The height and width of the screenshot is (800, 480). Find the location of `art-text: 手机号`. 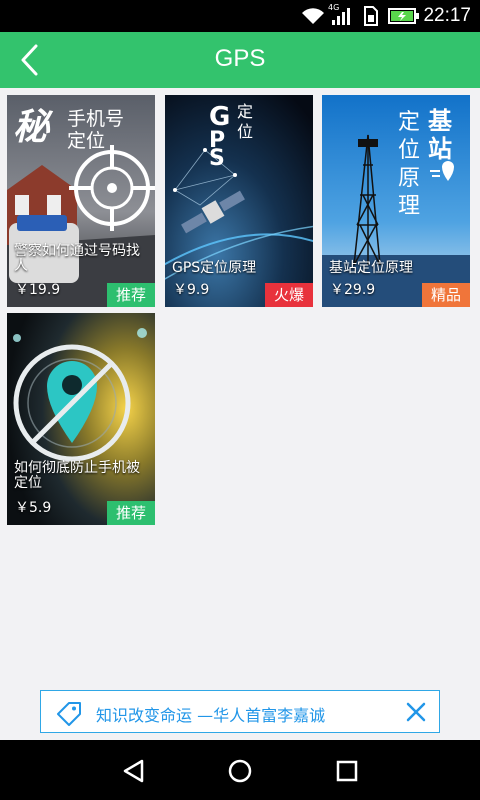

art-text: 手机号 is located at coordinates (95, 119).